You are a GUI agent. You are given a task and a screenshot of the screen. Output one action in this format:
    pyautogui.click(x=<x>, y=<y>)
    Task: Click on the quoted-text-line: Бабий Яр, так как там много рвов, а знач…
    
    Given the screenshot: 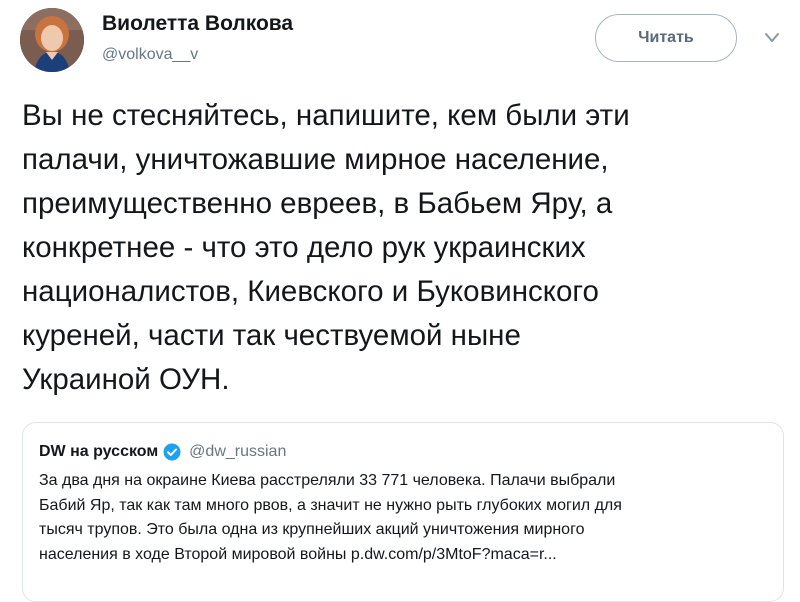 What is the action you would take?
    pyautogui.click(x=330, y=505)
    